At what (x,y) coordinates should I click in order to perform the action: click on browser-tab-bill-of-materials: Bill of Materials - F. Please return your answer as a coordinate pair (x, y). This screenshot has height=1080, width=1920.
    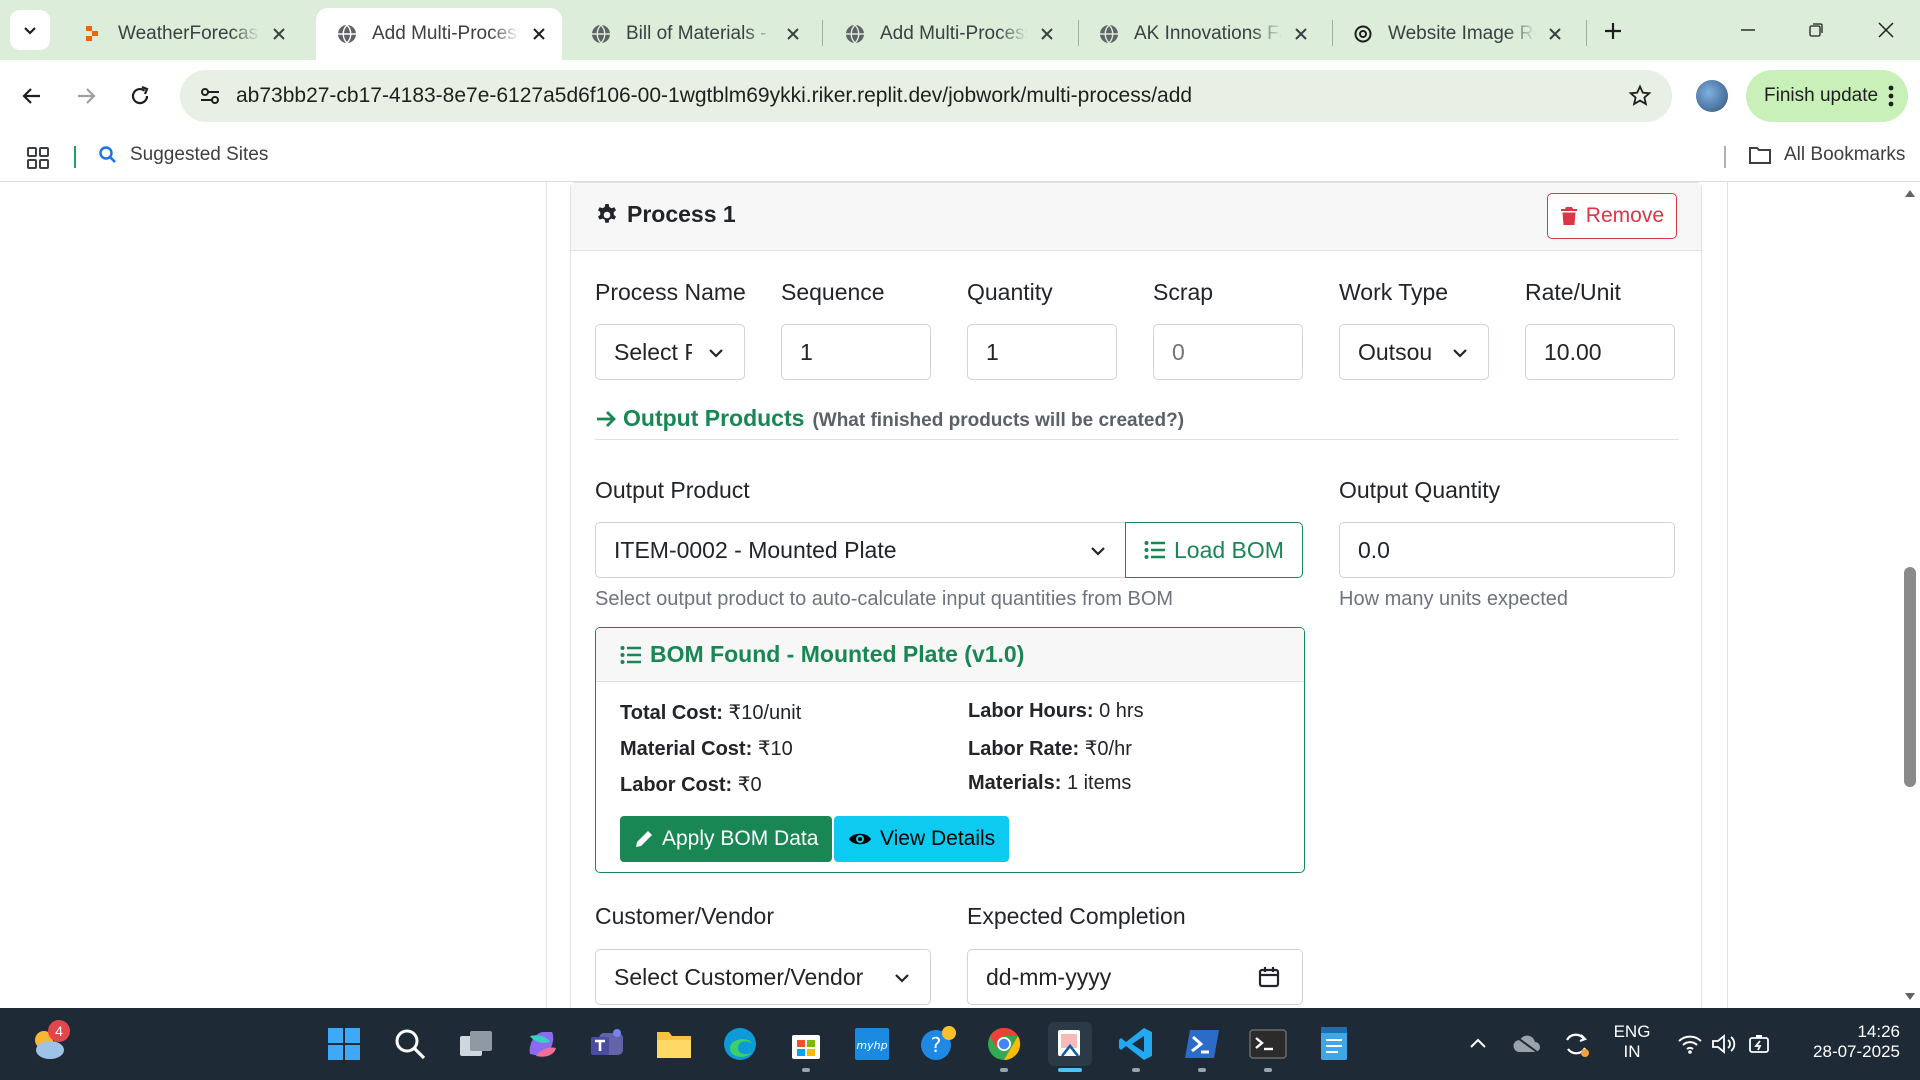
    Looking at the image, I should click on (693, 34).